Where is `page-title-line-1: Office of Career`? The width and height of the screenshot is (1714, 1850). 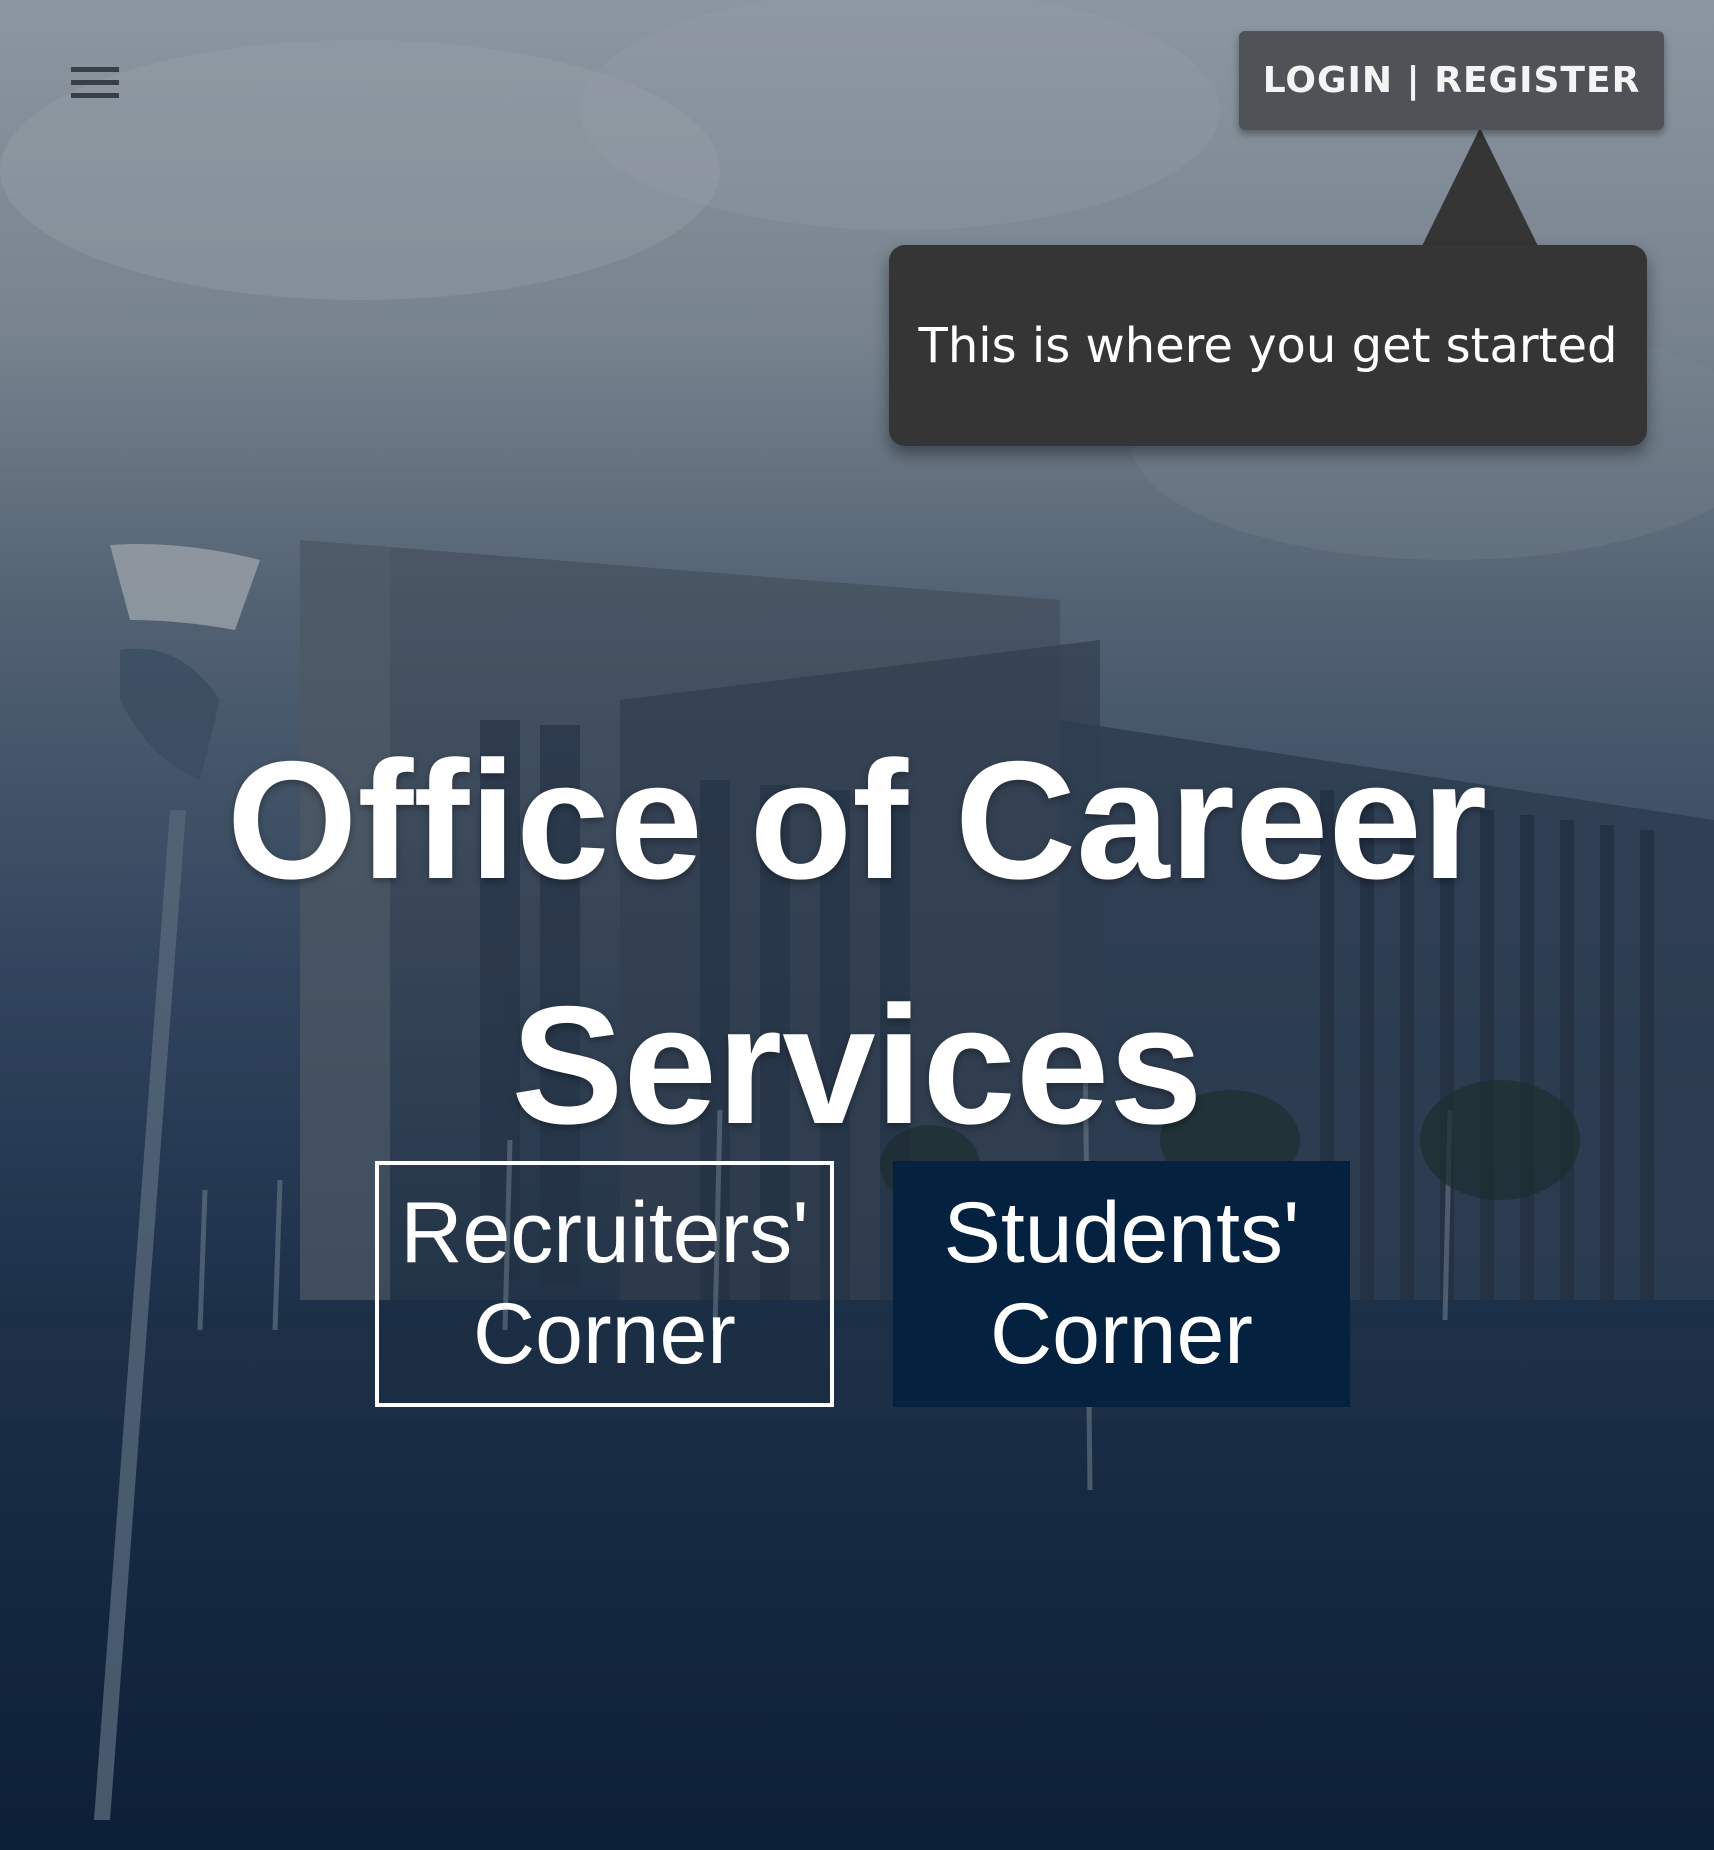
page-title-line-1: Office of Career is located at coordinates (857, 819).